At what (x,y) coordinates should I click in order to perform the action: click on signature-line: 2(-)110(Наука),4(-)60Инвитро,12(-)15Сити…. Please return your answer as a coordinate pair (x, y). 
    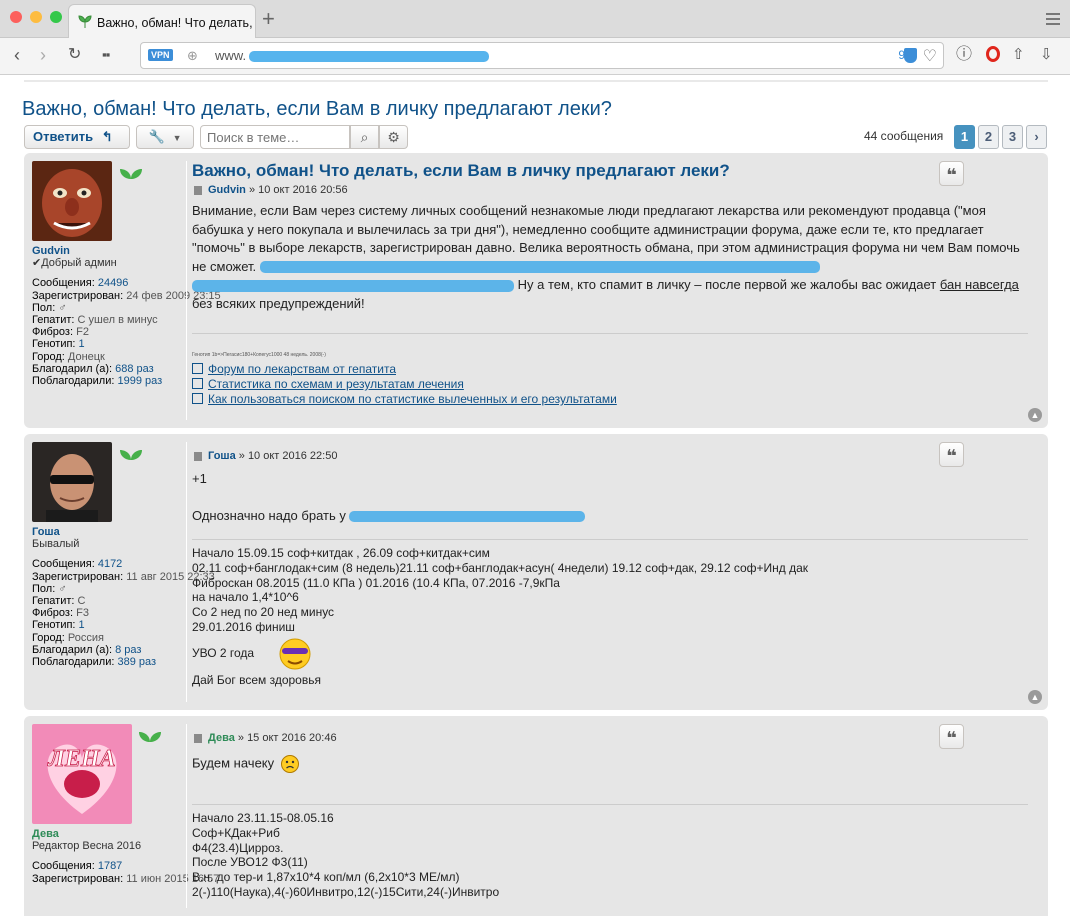
    Looking at the image, I should click on (346, 891).